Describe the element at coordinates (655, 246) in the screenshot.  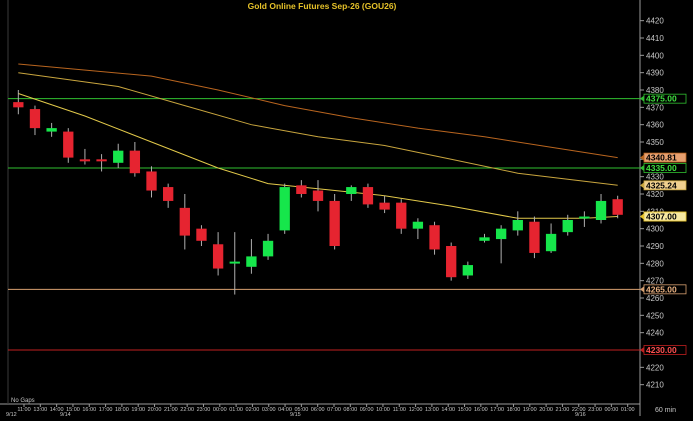
I see `y-tick-label: 4290` at that location.